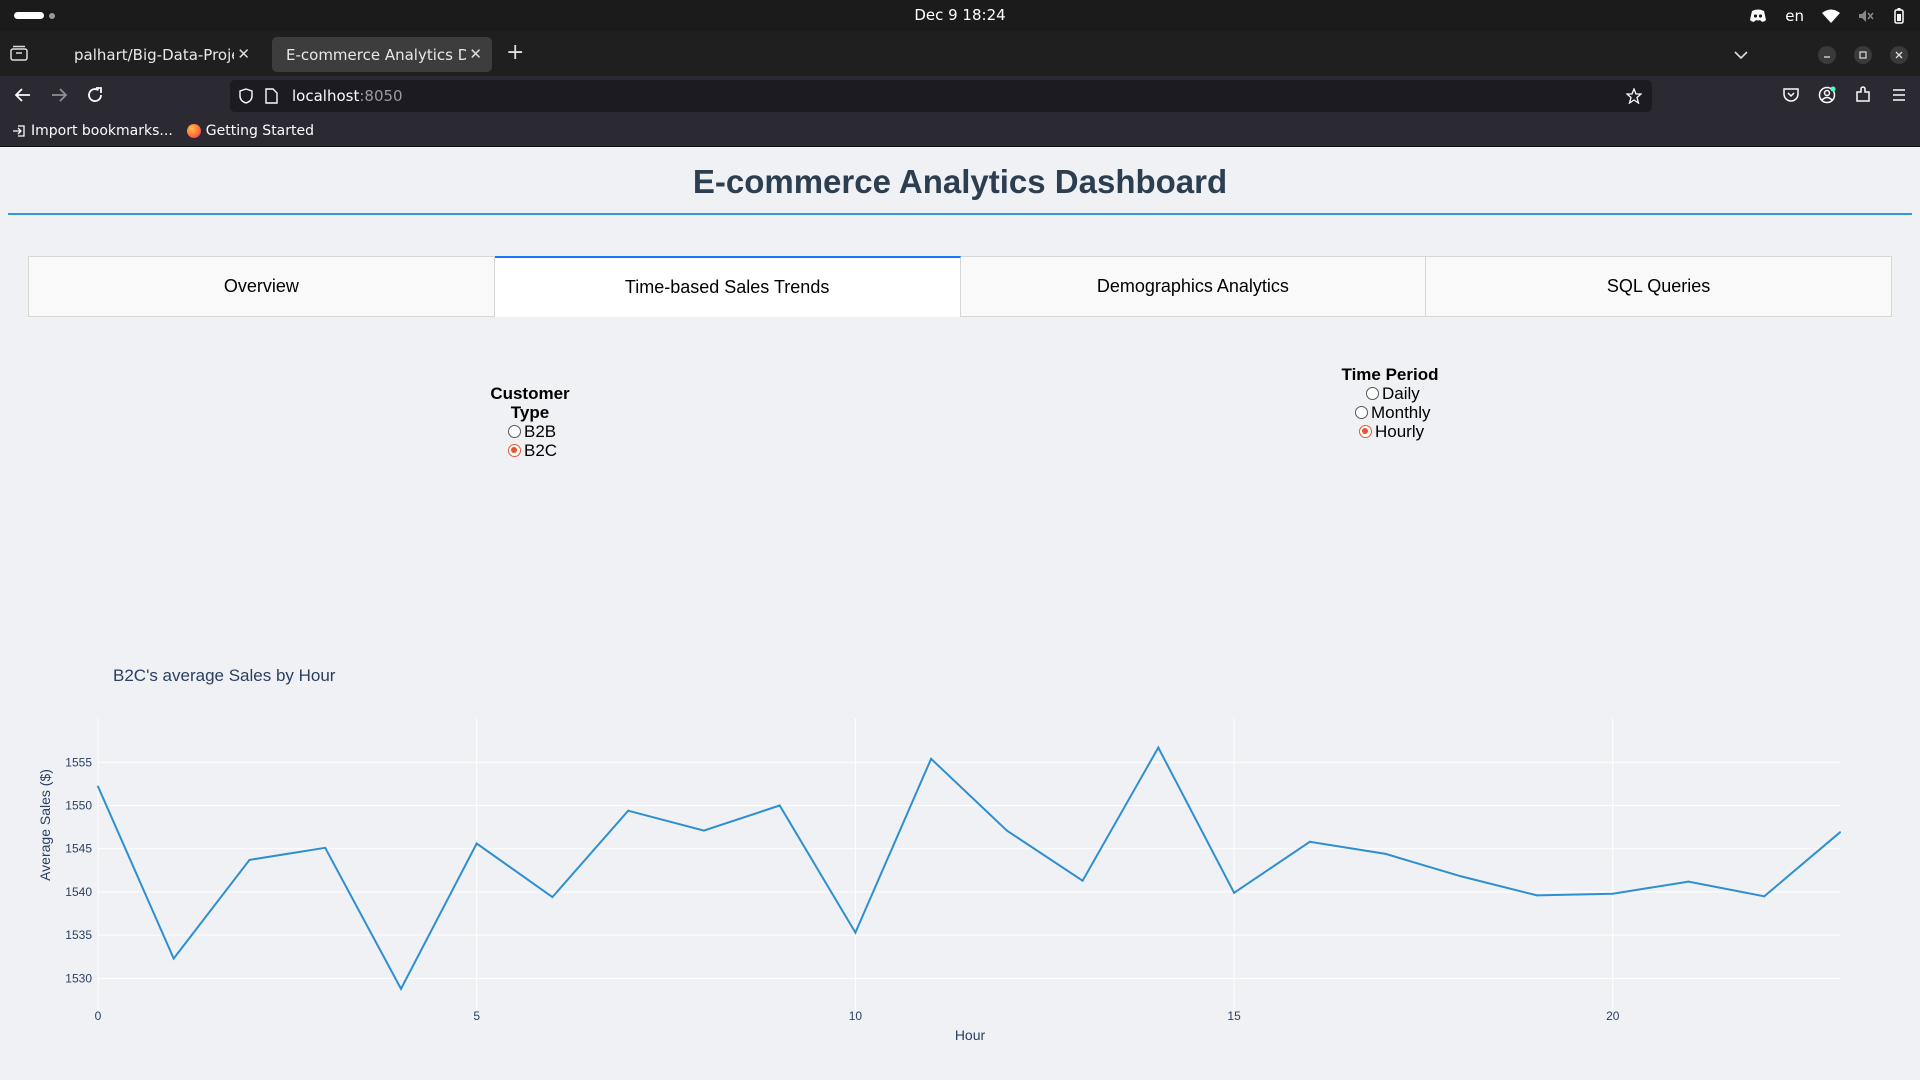  I want to click on browser-tab-title: palhart/Big-Data-Project, so click(154, 54).